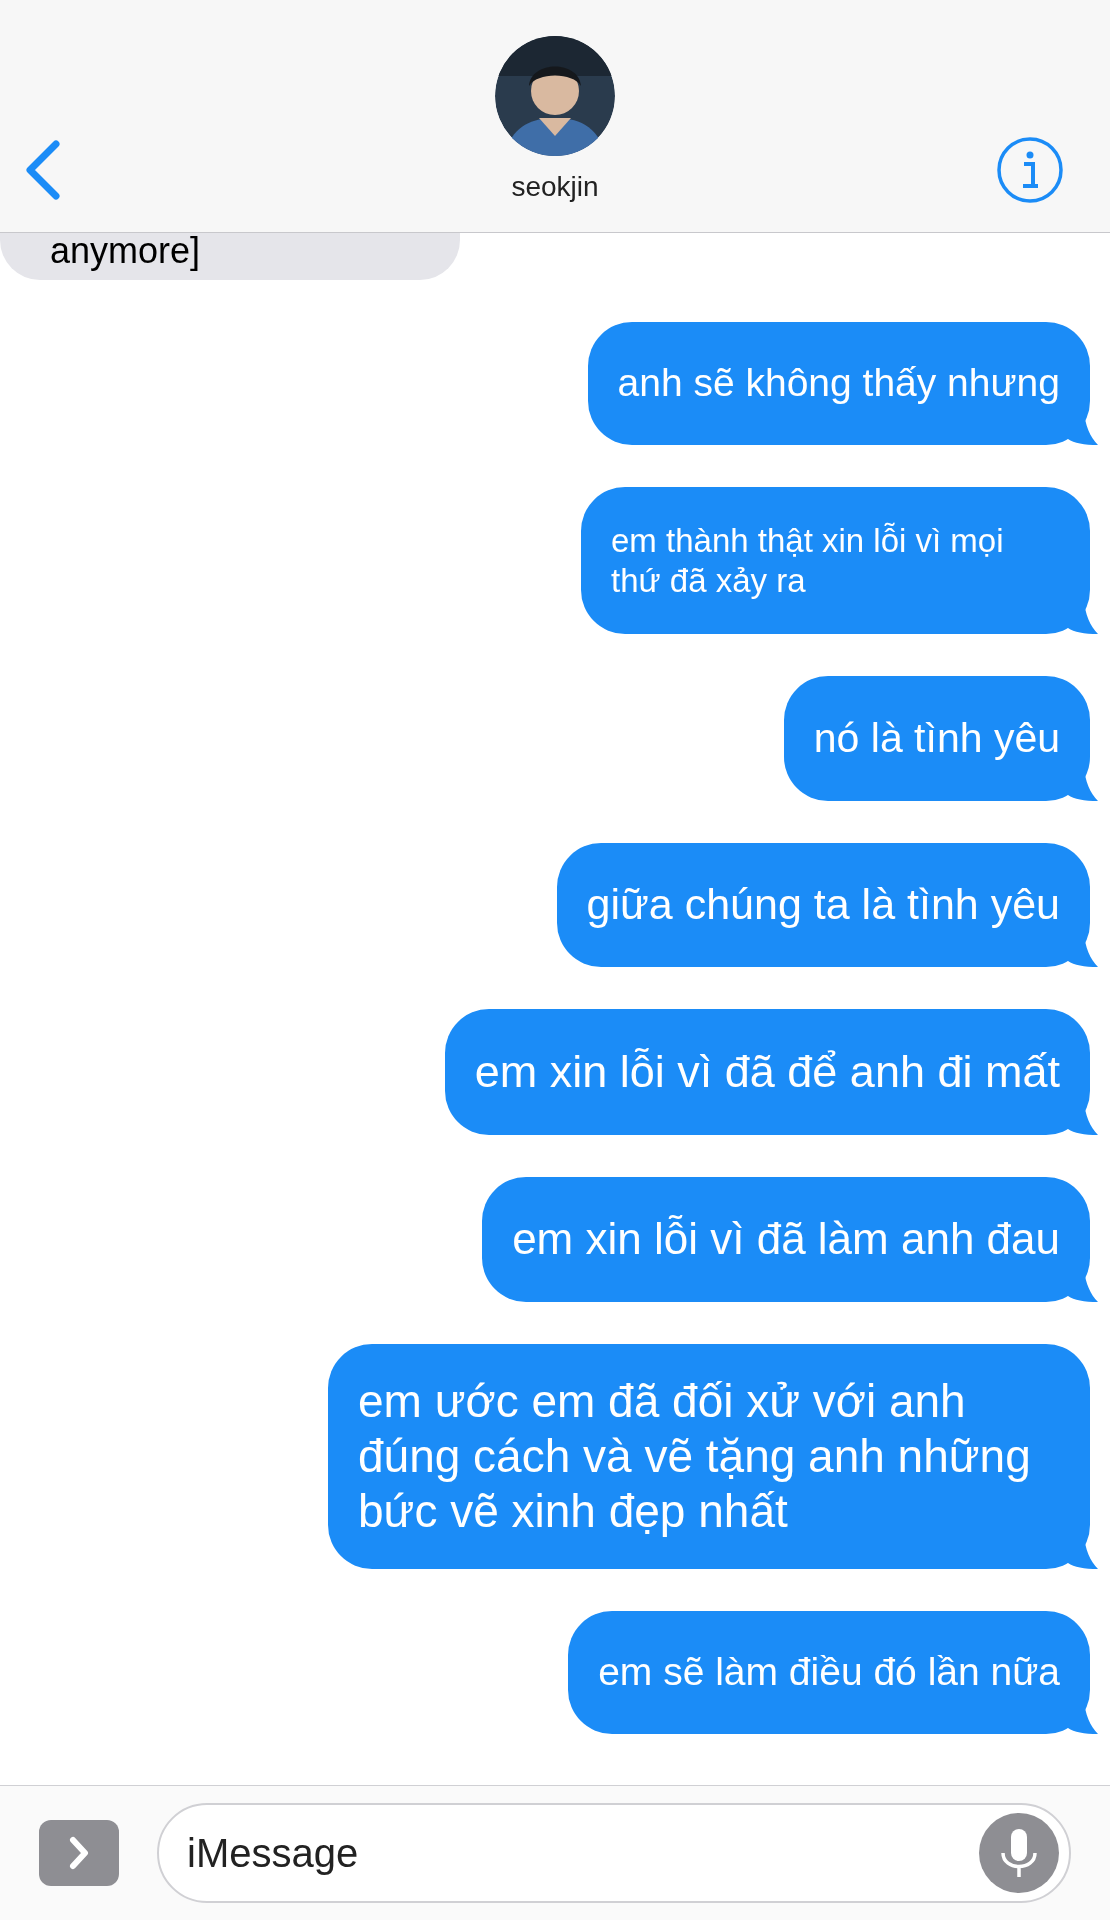  What do you see at coordinates (1030, 170) in the screenshot?
I see `info-icon` at bounding box center [1030, 170].